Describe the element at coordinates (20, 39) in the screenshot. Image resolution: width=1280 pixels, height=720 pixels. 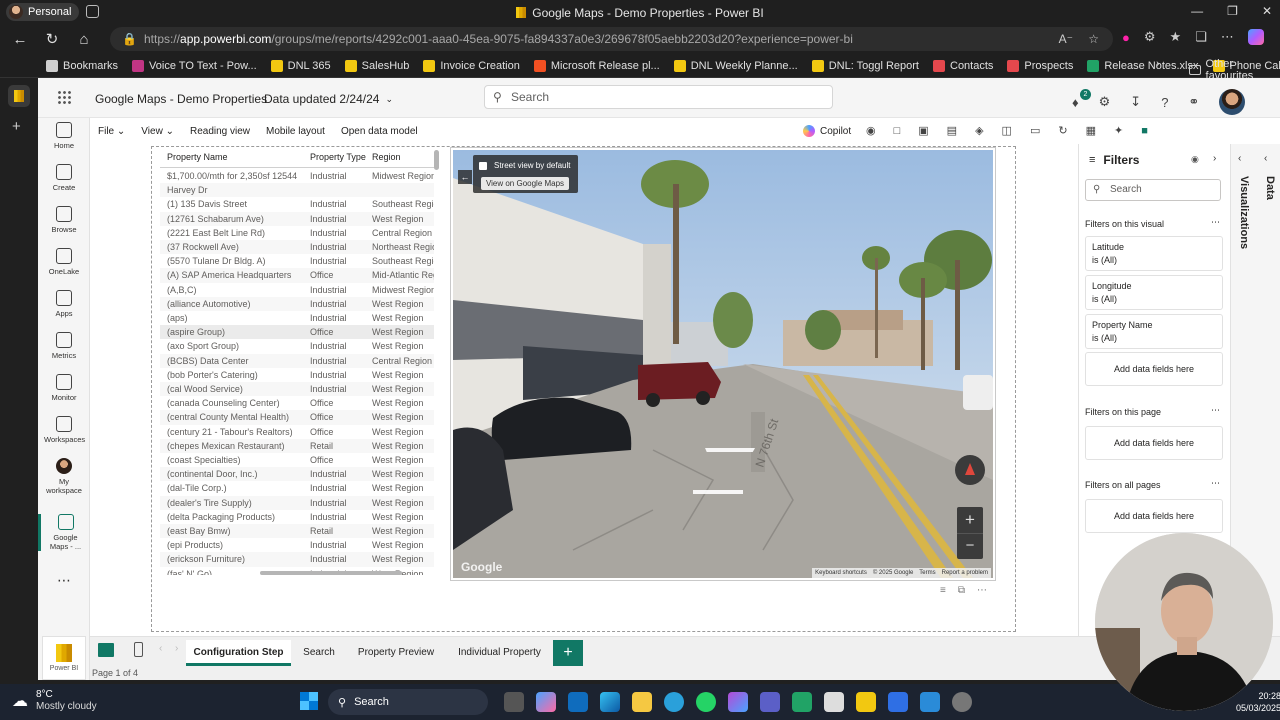
I see `back-icon: ←` at that location.